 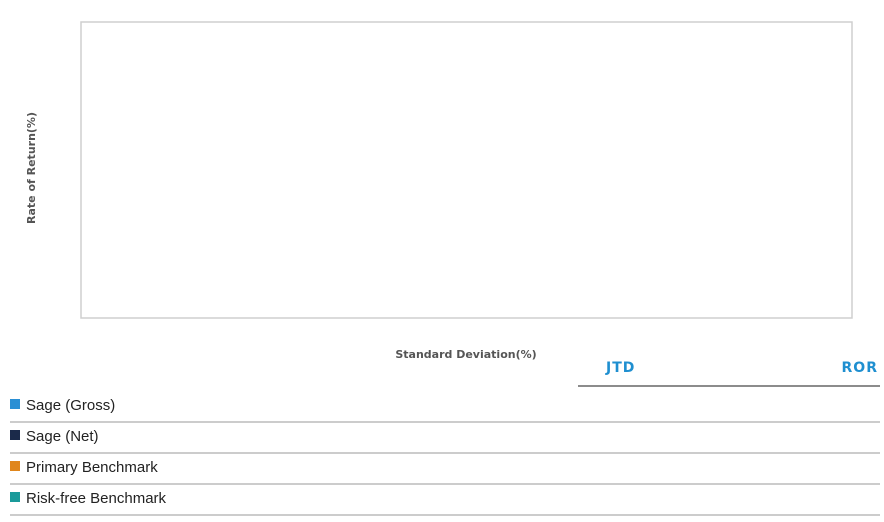 What do you see at coordinates (465, 354) in the screenshot?
I see `x-axis-label: Standard Deviation(%)` at bounding box center [465, 354].